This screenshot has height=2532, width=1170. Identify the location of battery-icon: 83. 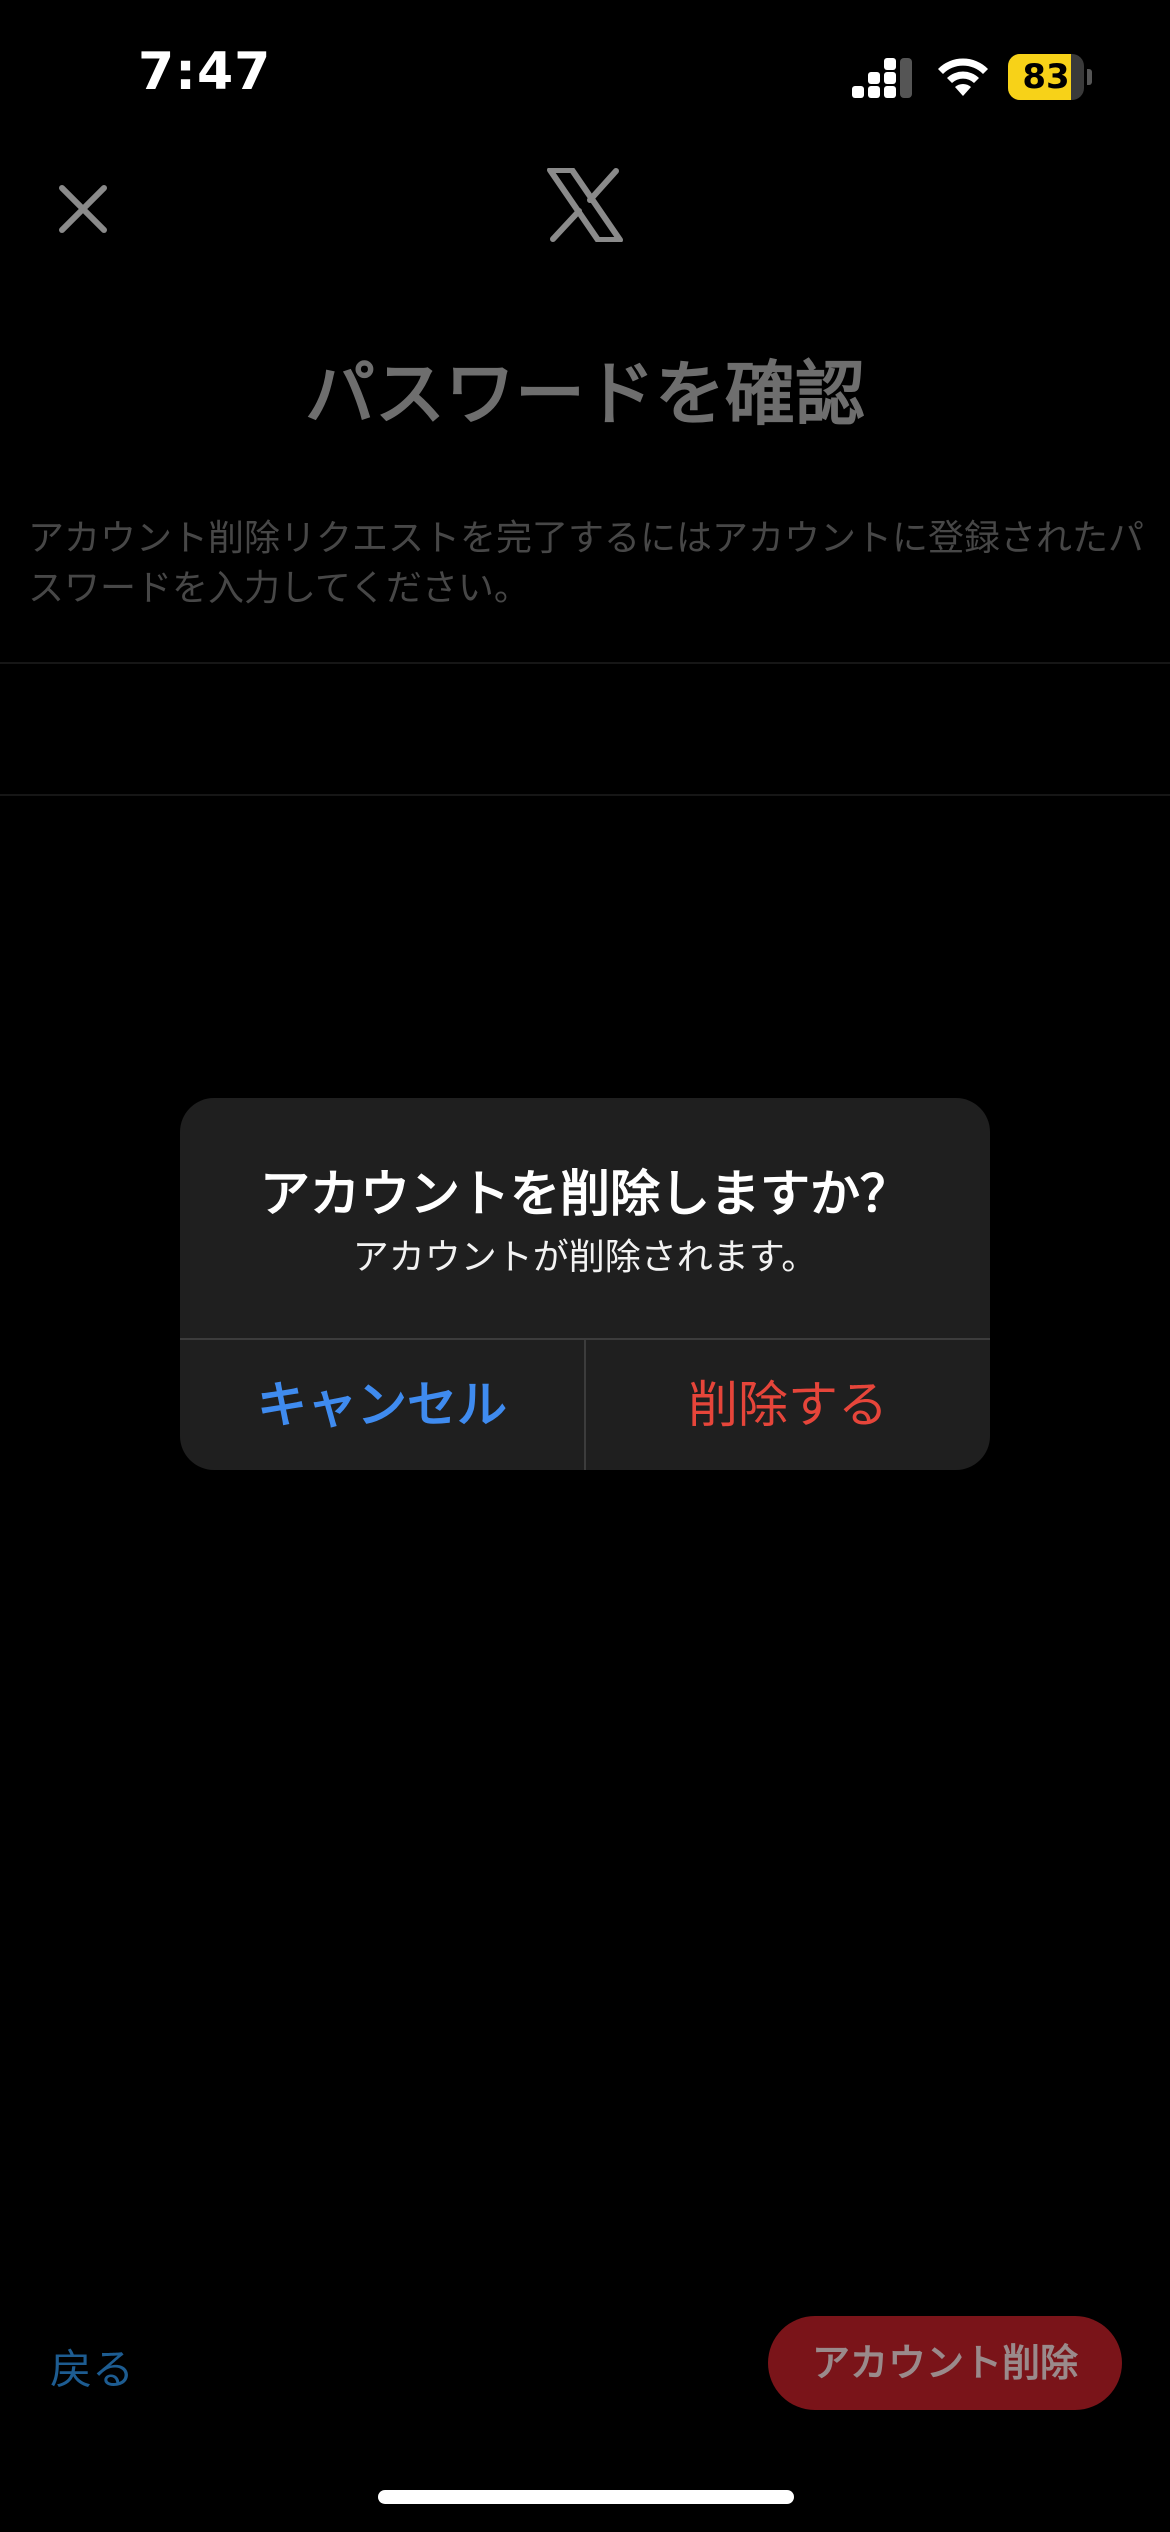
(1050, 77).